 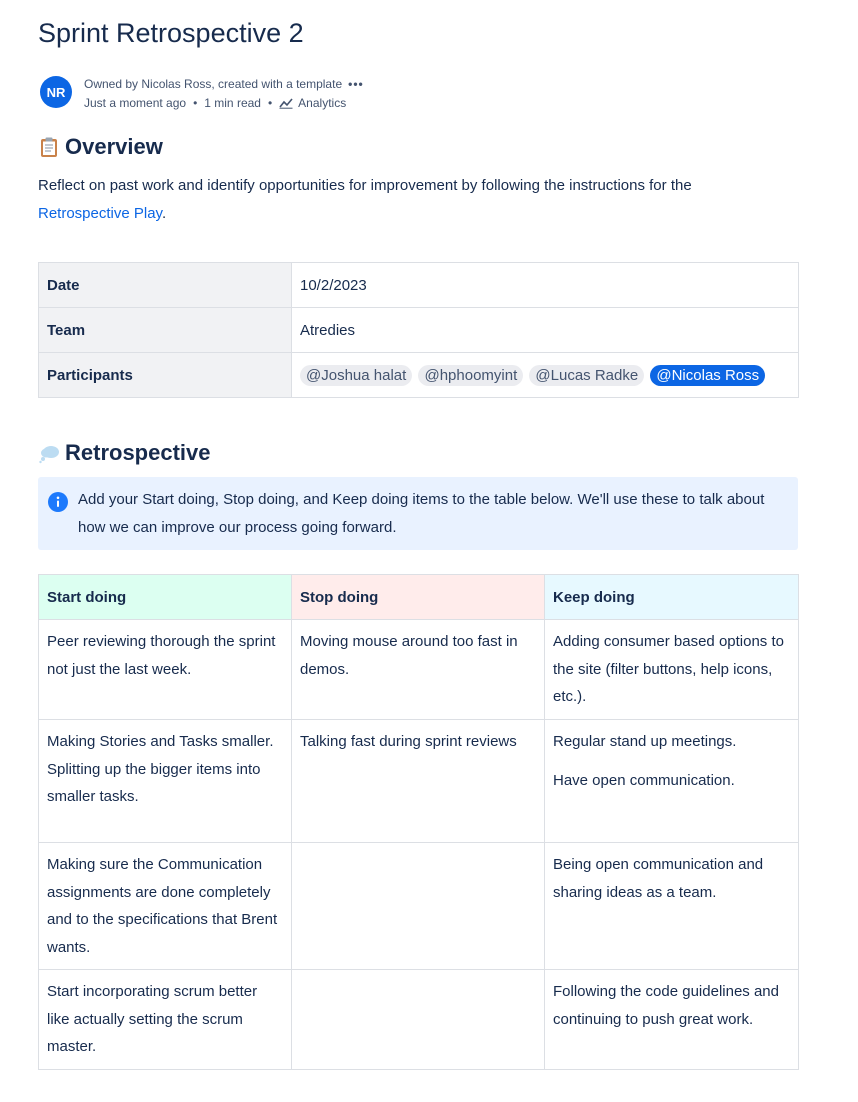 I want to click on more-icon: •••, so click(x=356, y=84).